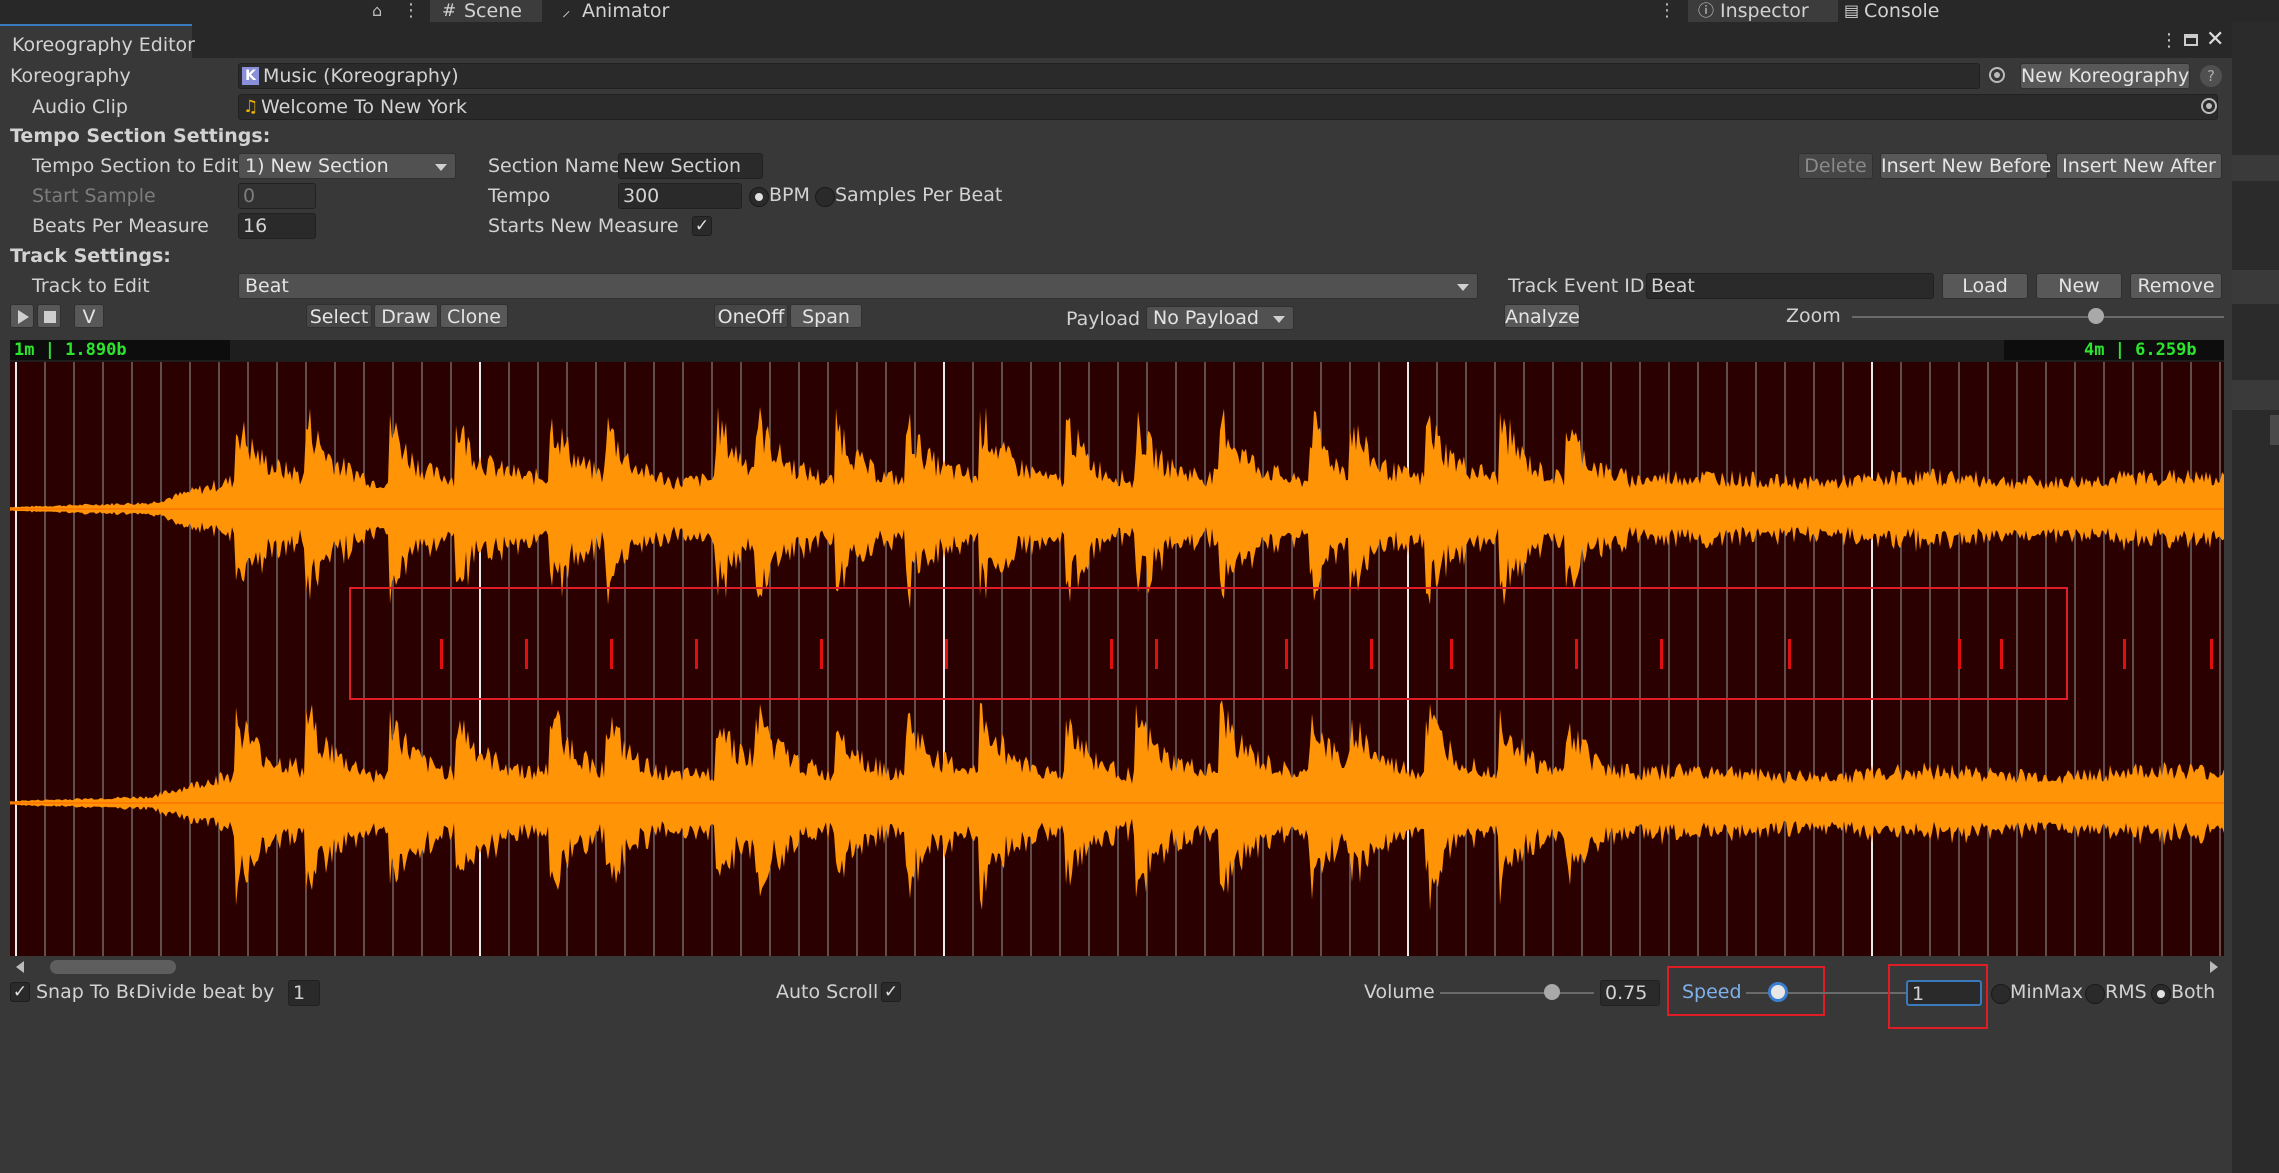 The height and width of the screenshot is (1173, 2279). I want to click on draw-mode-button: Draw, so click(406, 316).